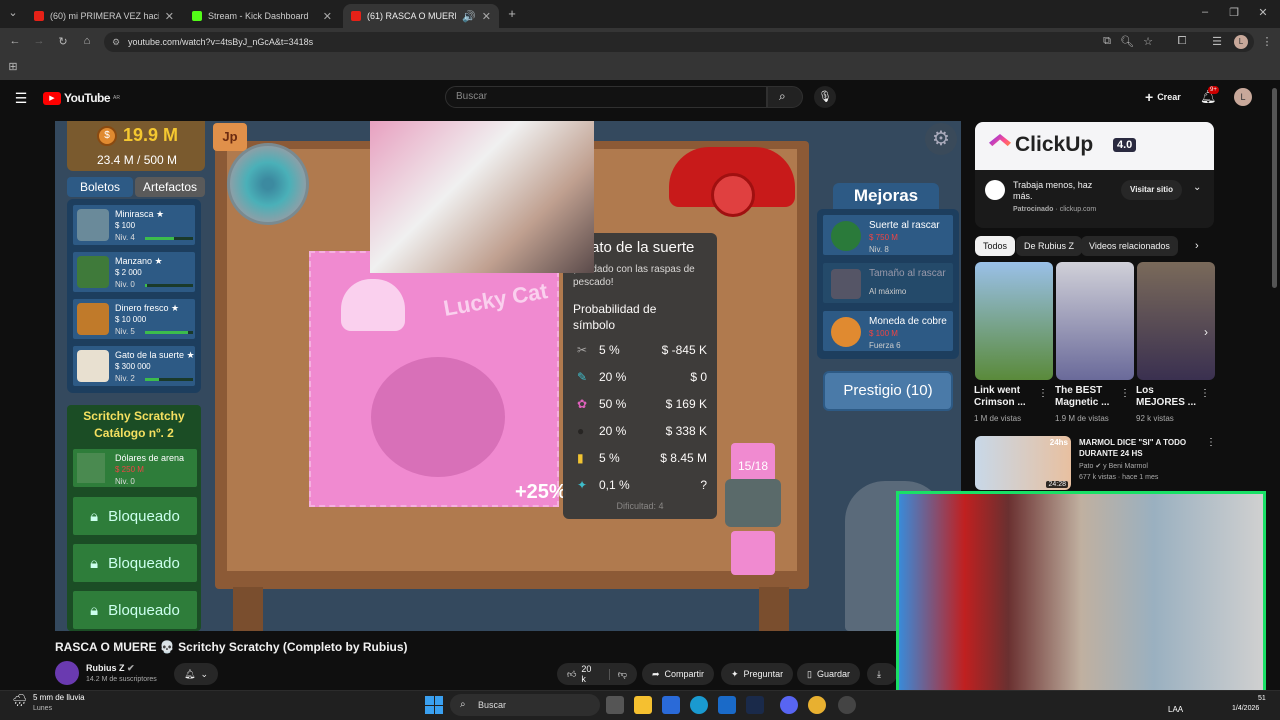 The width and height of the screenshot is (1280, 720). What do you see at coordinates (100, 187) in the screenshot?
I see `tab-tickets: Boletos` at bounding box center [100, 187].